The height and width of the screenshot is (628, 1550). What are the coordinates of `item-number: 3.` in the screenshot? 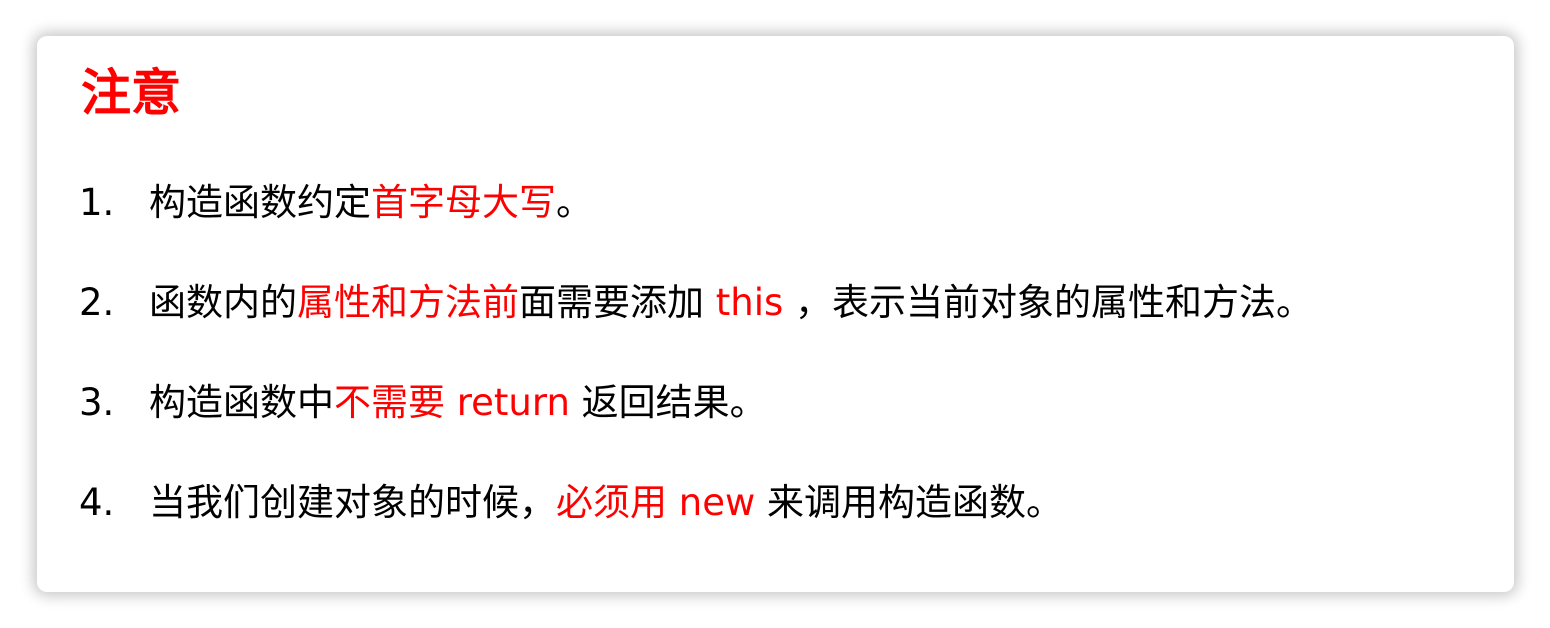 It's located at (97, 402).